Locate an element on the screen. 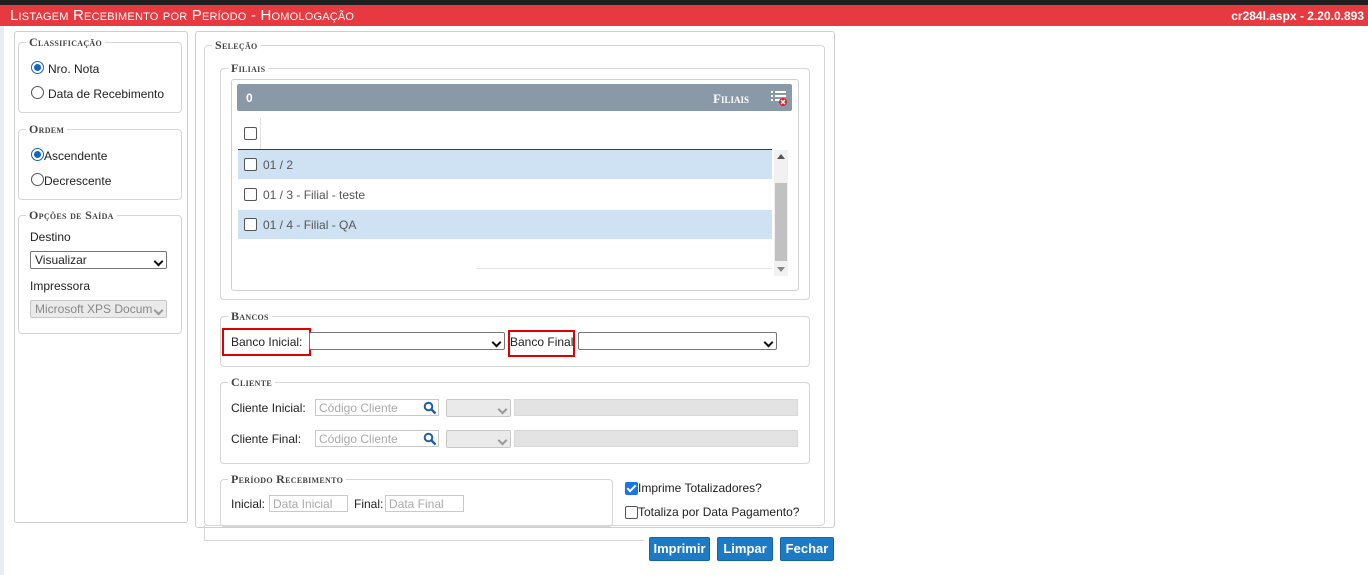  banco-inicial-select is located at coordinates (407, 341).